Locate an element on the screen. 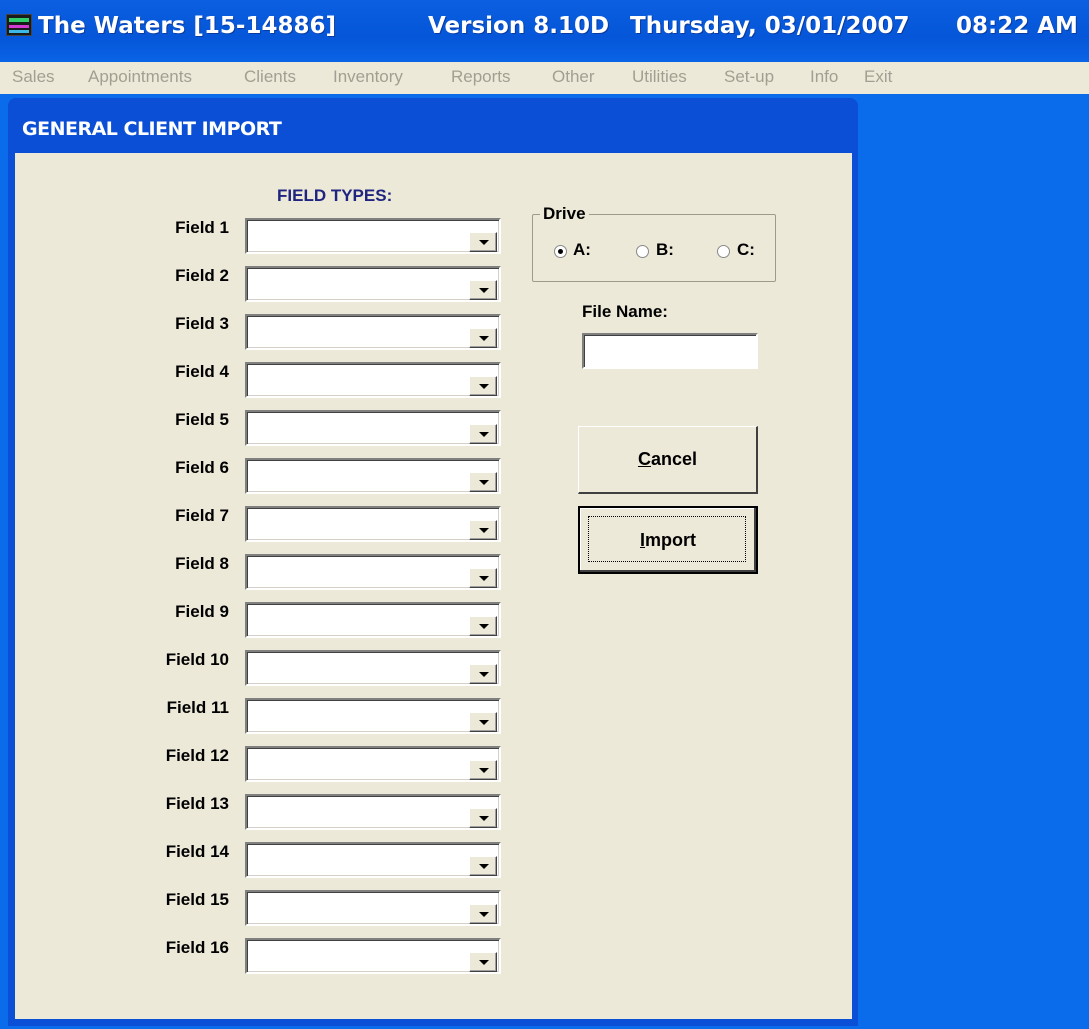 Image resolution: width=1089 pixels, height=1029 pixels. field-15-label: Field 15 is located at coordinates (197, 899).